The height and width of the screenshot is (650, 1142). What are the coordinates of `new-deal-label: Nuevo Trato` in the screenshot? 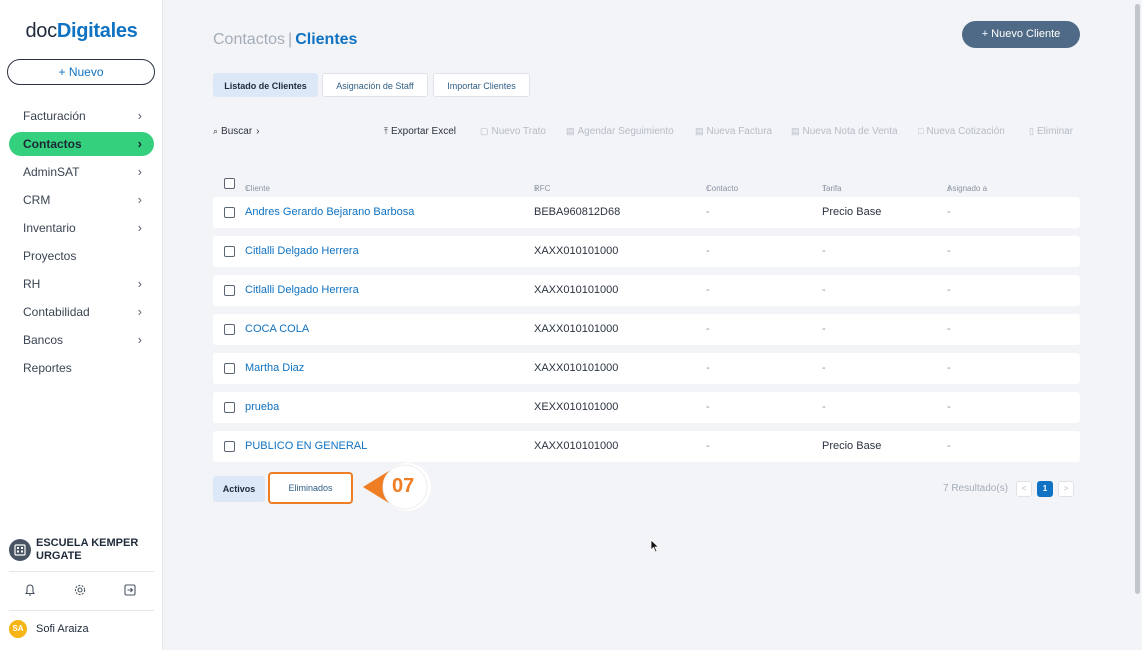 It's located at (518, 131).